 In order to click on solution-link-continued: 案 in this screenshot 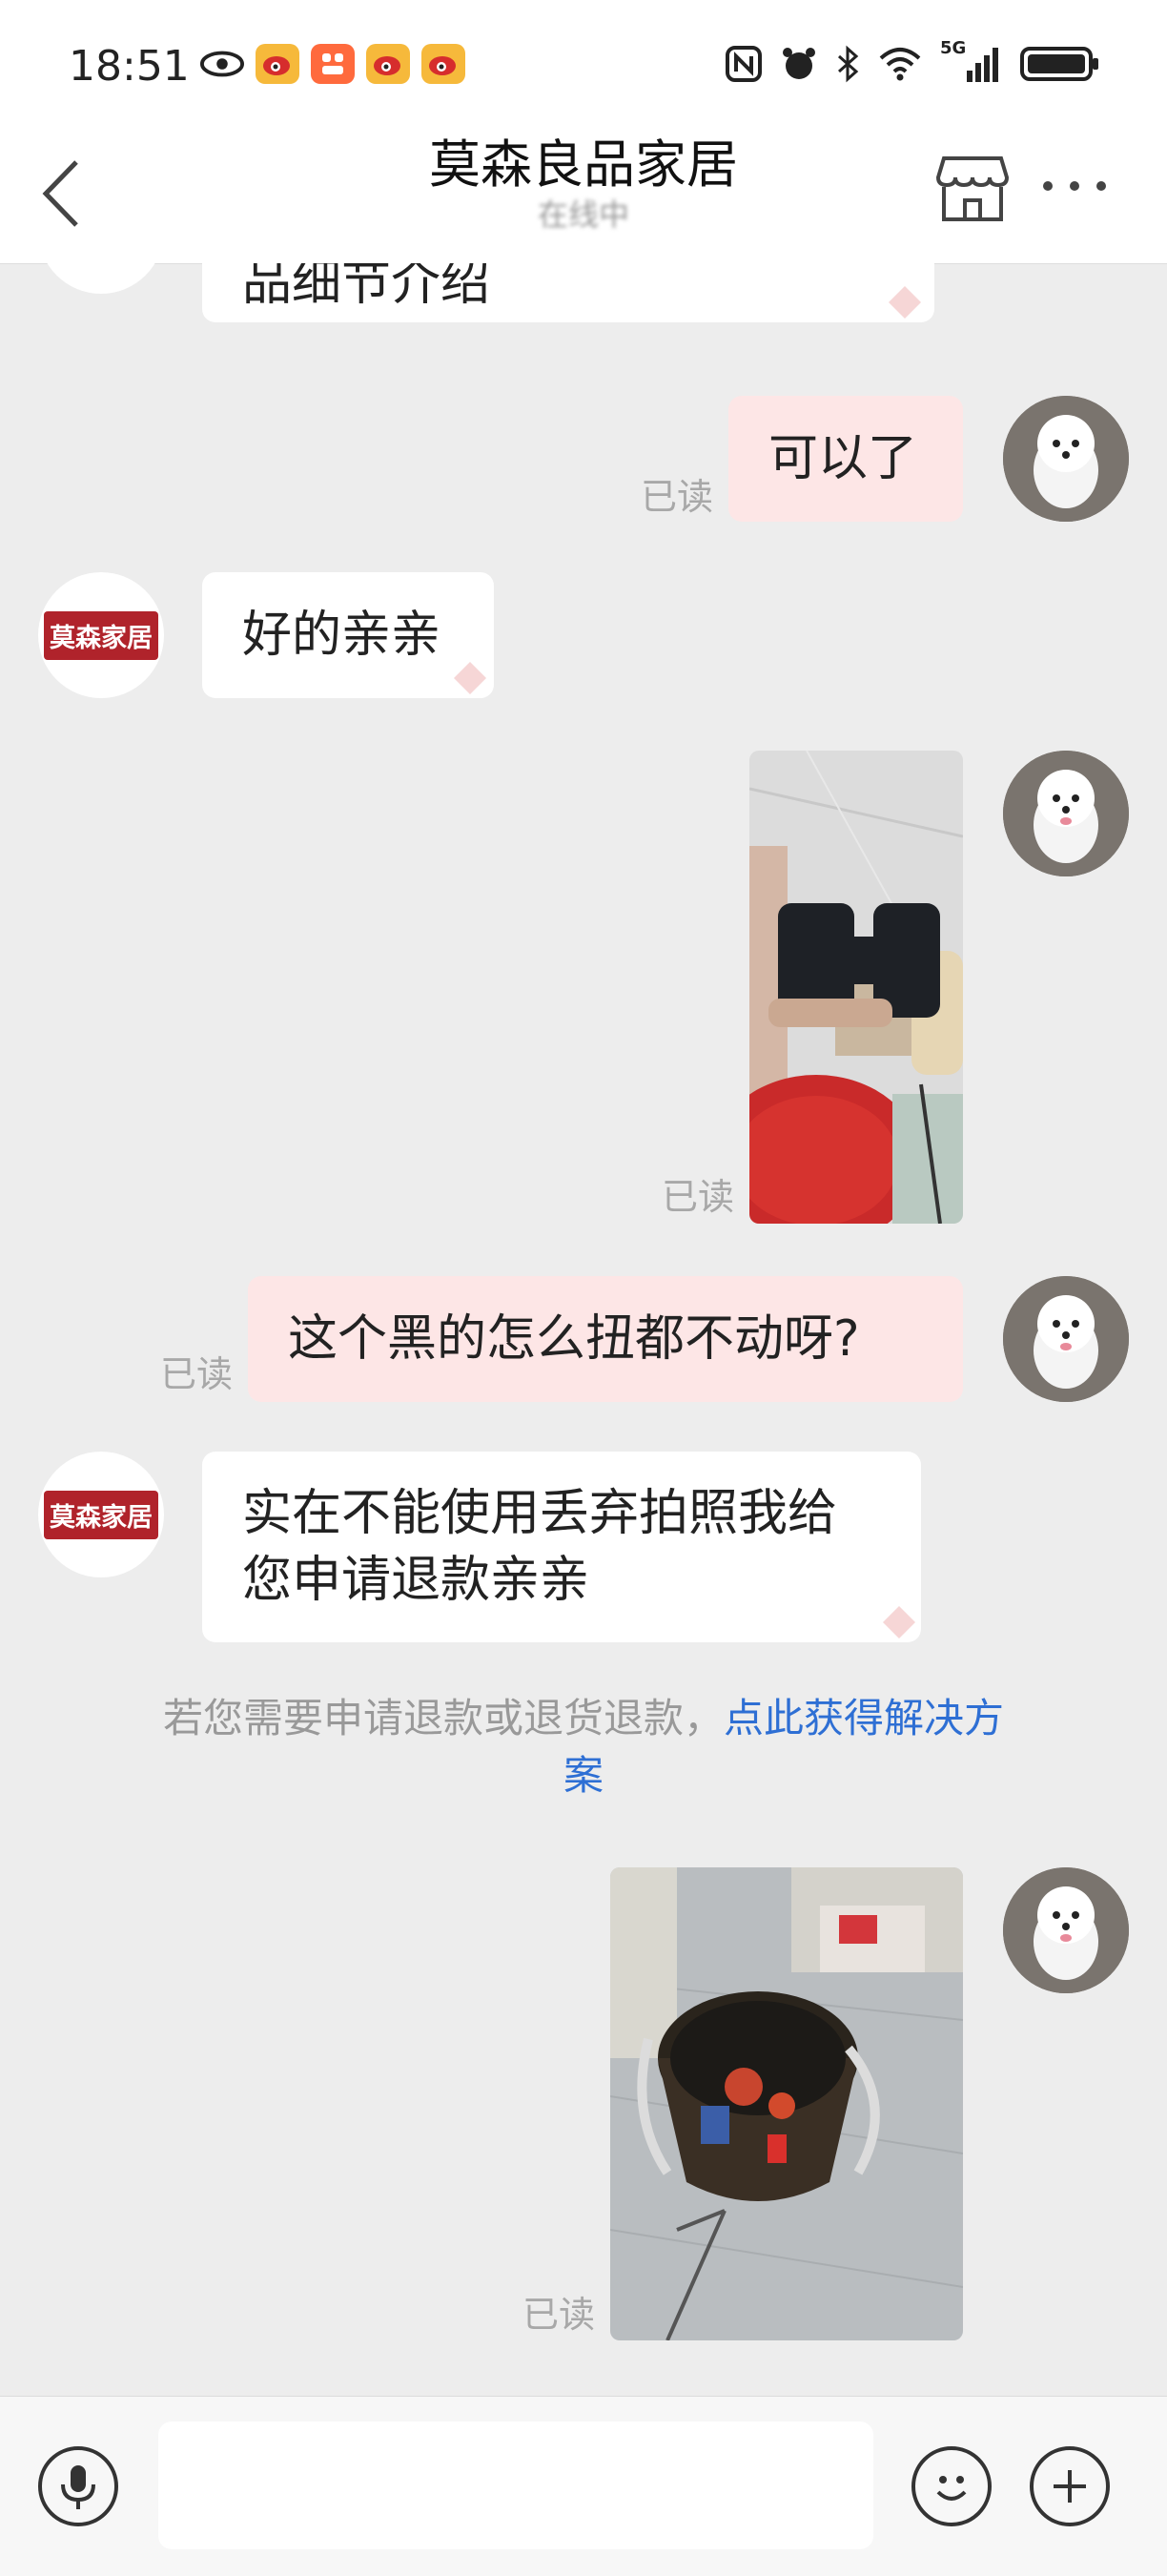, I will do `click(583, 1775)`.